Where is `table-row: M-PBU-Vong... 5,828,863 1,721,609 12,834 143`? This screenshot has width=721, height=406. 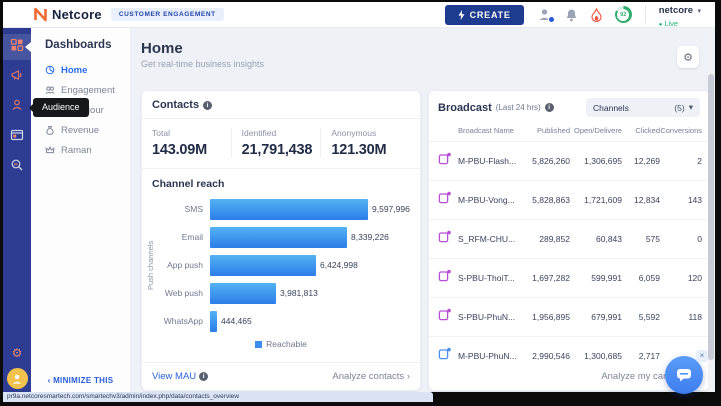 table-row: M-PBU-Vong... 5,828,863 1,721,609 12,834 143 is located at coordinates (569, 199).